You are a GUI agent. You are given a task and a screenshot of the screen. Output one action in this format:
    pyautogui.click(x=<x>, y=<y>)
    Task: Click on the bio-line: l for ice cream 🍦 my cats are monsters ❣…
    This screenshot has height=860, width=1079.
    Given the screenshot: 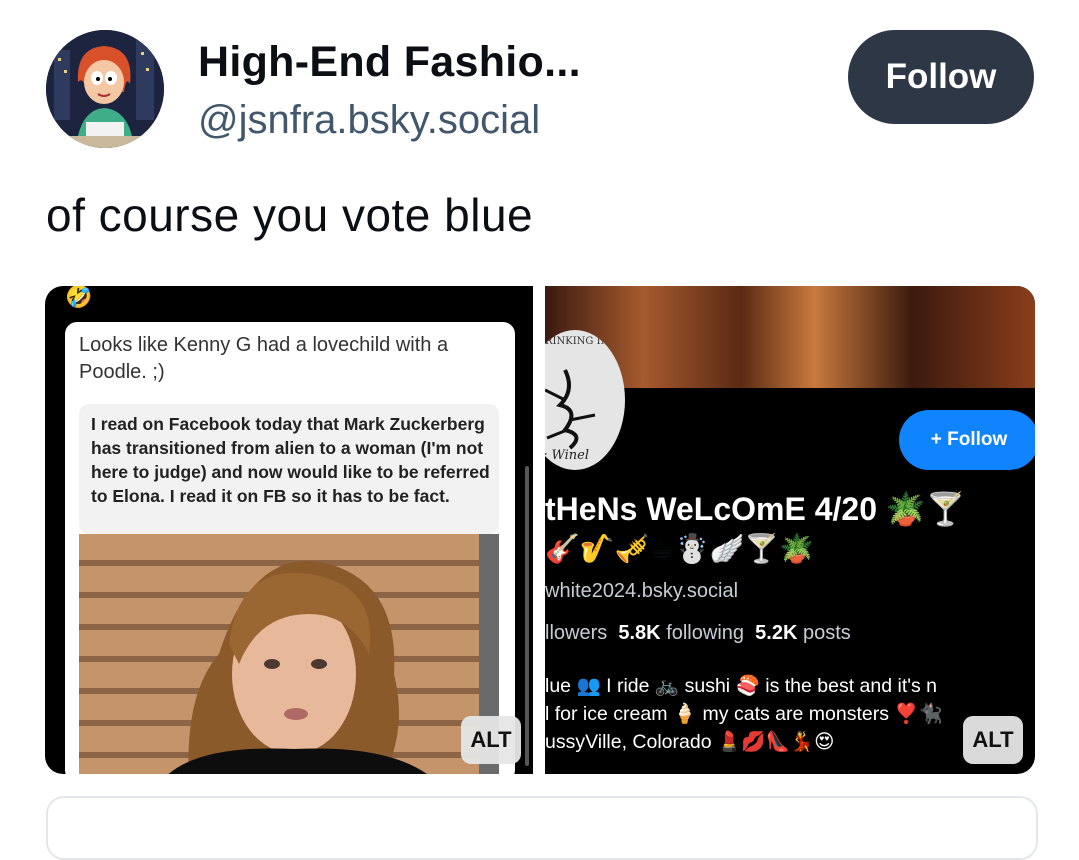 What is the action you would take?
    pyautogui.click(x=744, y=714)
    